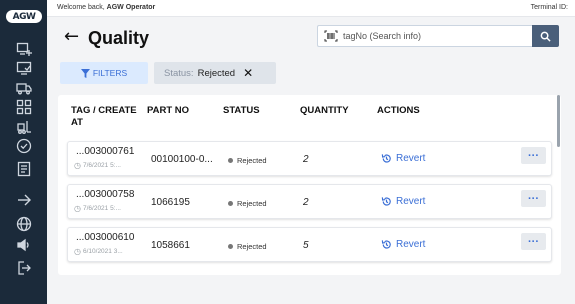 The width and height of the screenshot is (575, 304). Describe the element at coordinates (24, 16) in the screenshot. I see `logo: AGW` at that location.